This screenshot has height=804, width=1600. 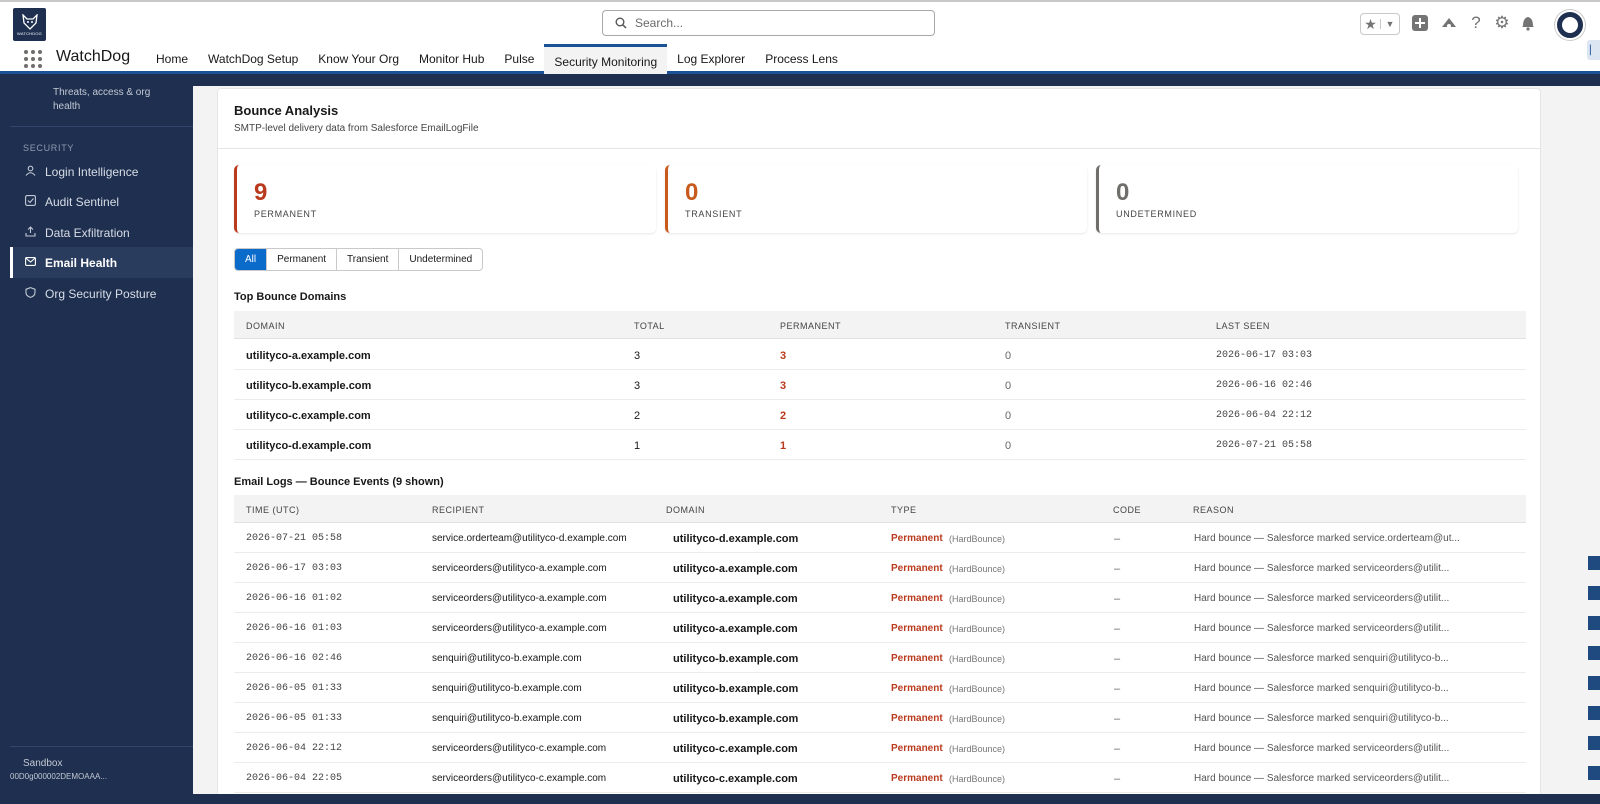 What do you see at coordinates (637, 356) in the screenshot?
I see `total-cell: 3` at bounding box center [637, 356].